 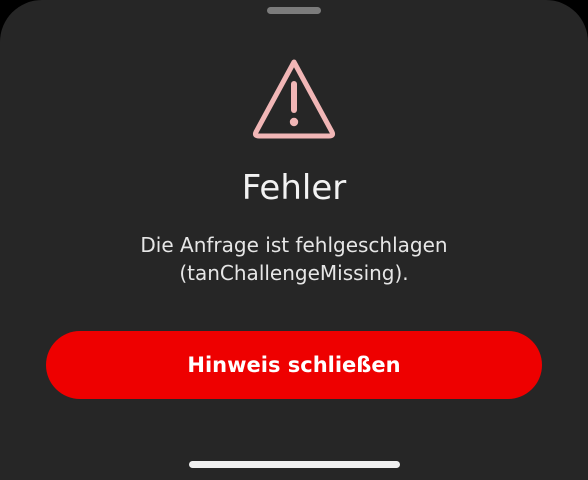 I want to click on dialog-message-line-1: Die Anfrage ist fehlgeschlagen, so click(x=294, y=245).